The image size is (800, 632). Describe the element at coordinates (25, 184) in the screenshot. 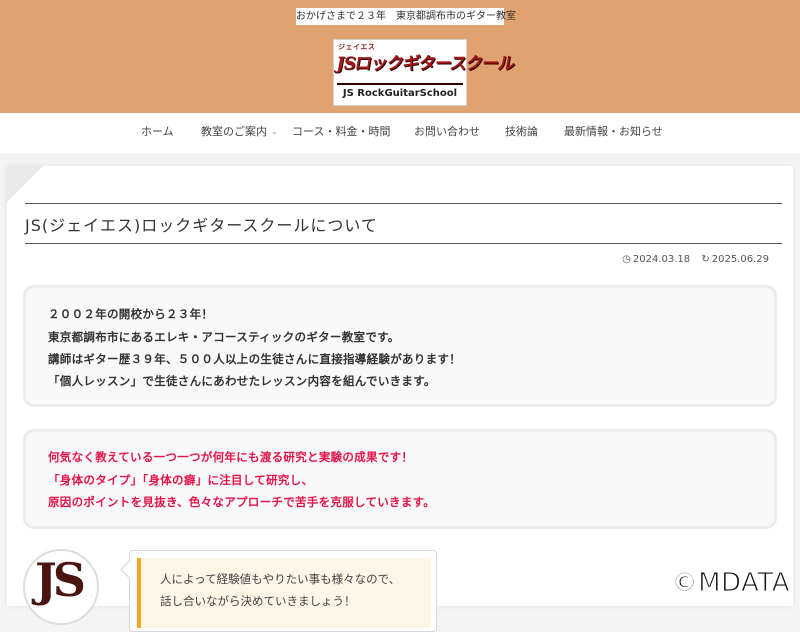

I see `corner-fold` at that location.